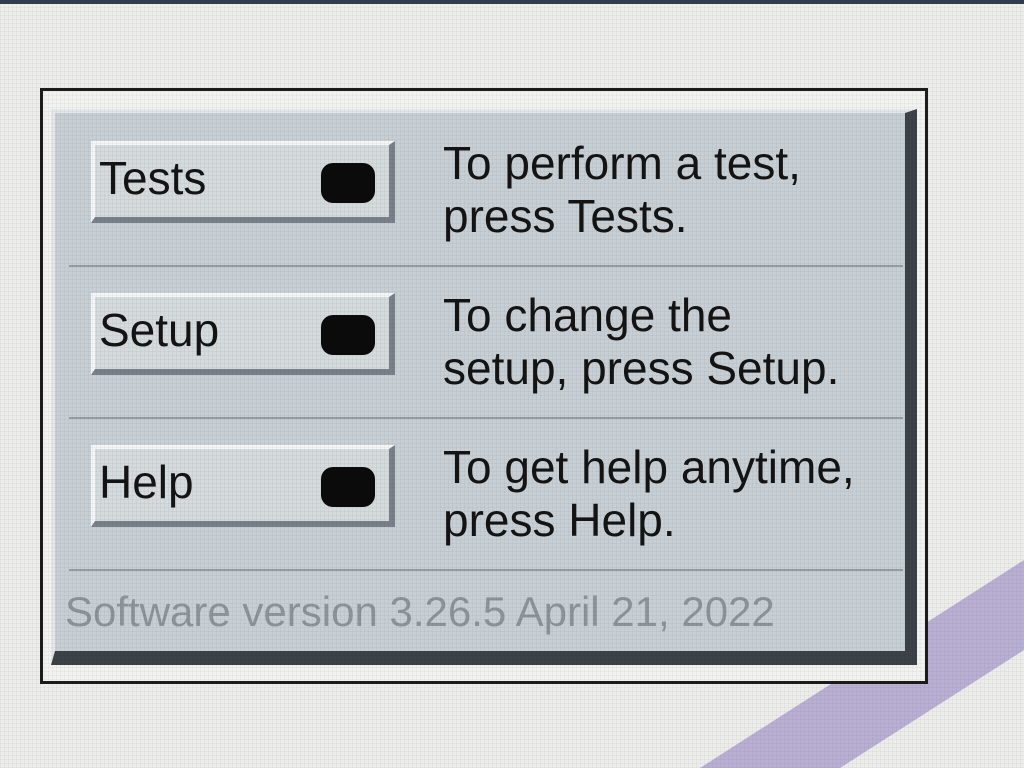  What do you see at coordinates (146, 482) in the screenshot?
I see `help-button-label: Help` at bounding box center [146, 482].